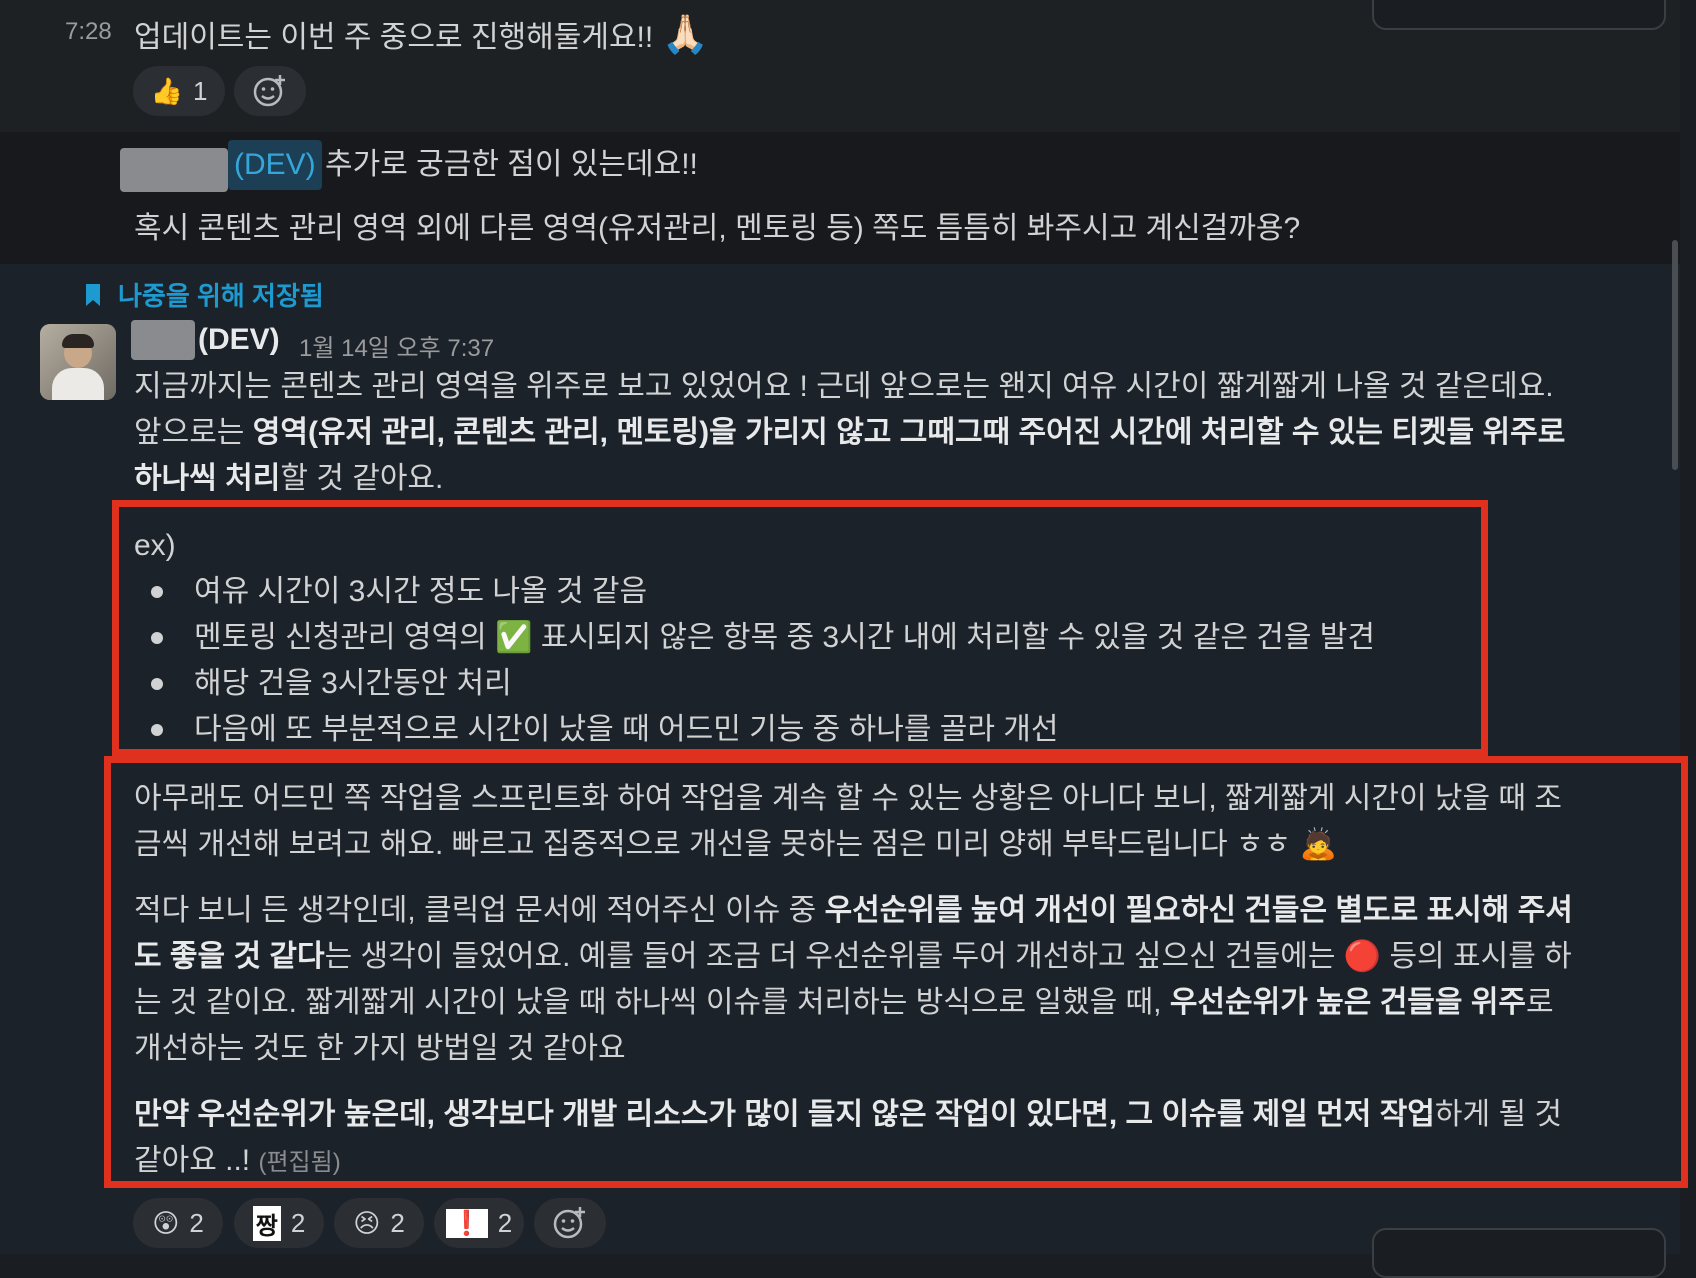 The width and height of the screenshot is (1696, 1278). Describe the element at coordinates (166, 1222) in the screenshot. I see `reaction-emoji: 😲` at that location.